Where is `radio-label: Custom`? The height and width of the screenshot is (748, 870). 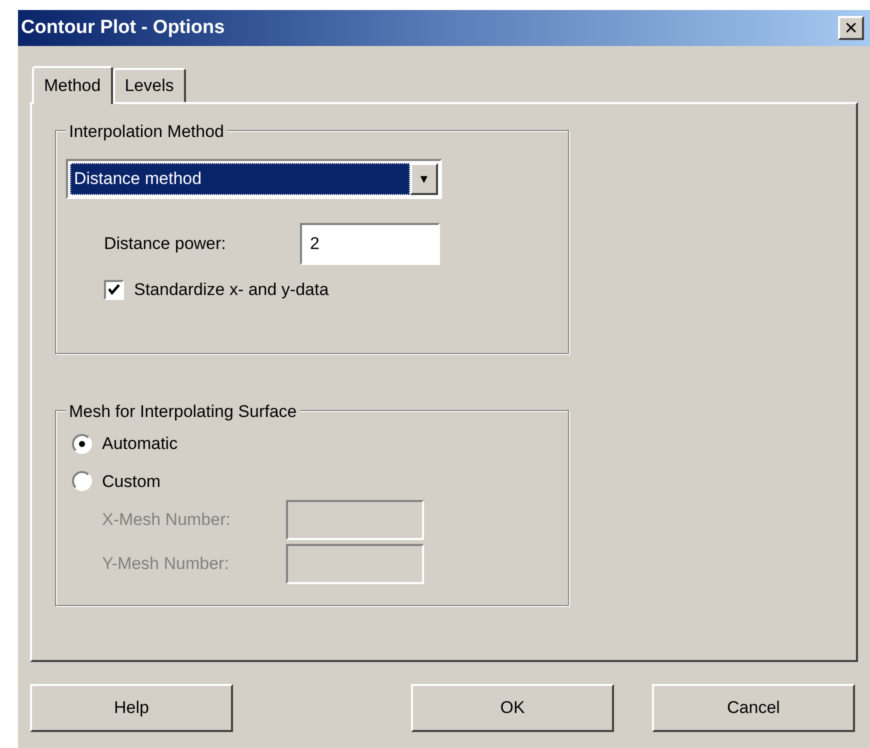 radio-label: Custom is located at coordinates (131, 481).